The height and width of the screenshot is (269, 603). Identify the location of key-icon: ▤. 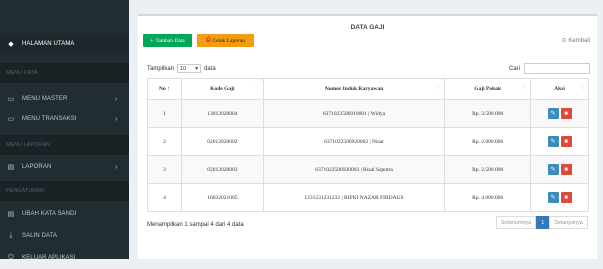
(11, 214).